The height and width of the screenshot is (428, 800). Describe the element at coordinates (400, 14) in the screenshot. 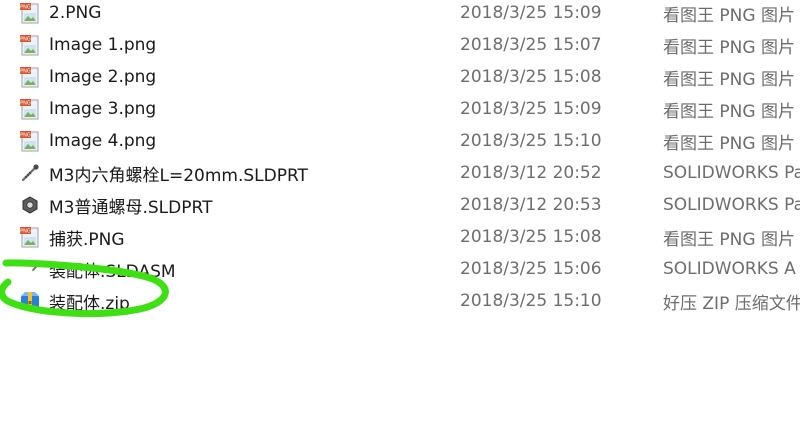

I see `file-row-0: PNG 2.PNG 2018/3/25 15:09 看图王 PNG 图片` at that location.